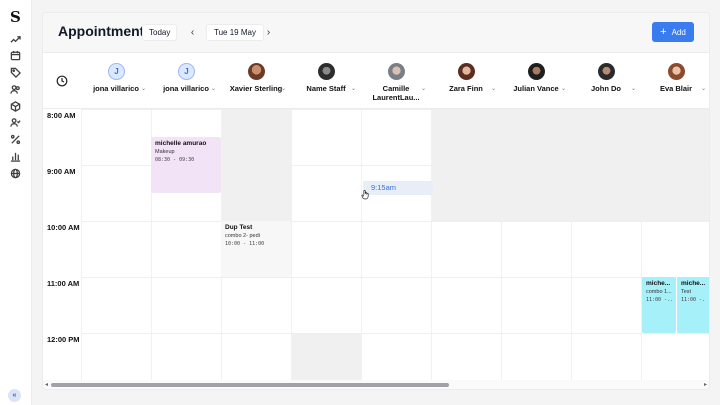 Image resolution: width=720 pixels, height=405 pixels. Describe the element at coordinates (15, 89) in the screenshot. I see `users-icon` at that location.